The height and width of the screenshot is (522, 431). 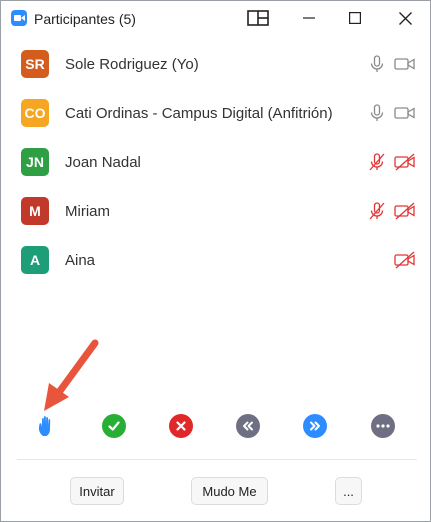 I want to click on participant-row: A Aina, so click(x=215, y=260).